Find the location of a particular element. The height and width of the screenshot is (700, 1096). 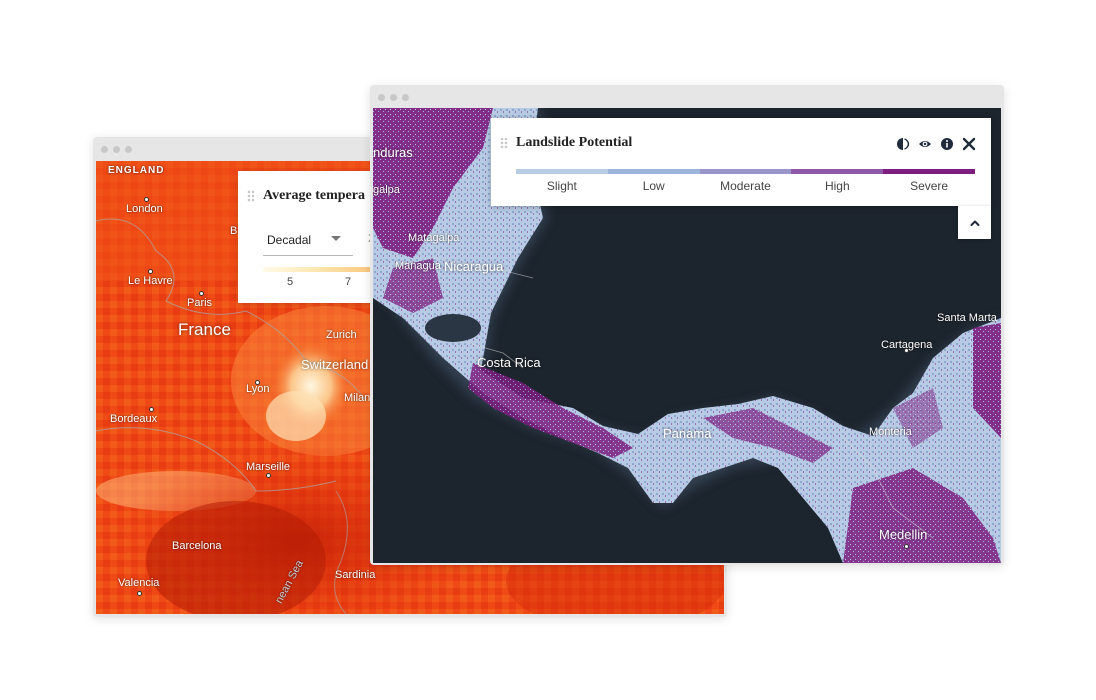

legend-class-label: High is located at coordinates (837, 186).